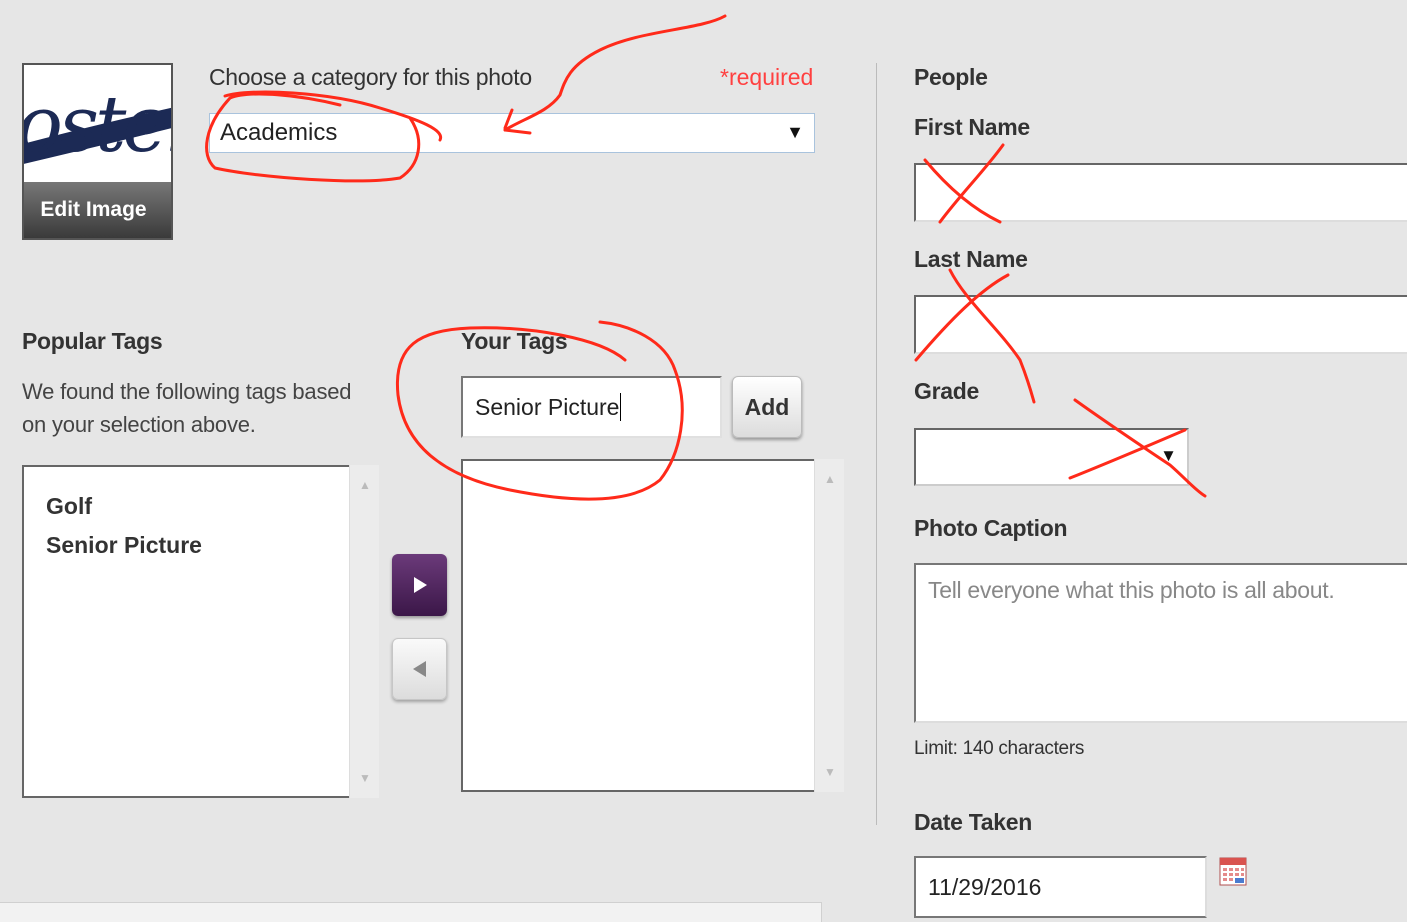  I want to click on tag-input-value: Senior Picture, so click(547, 406).